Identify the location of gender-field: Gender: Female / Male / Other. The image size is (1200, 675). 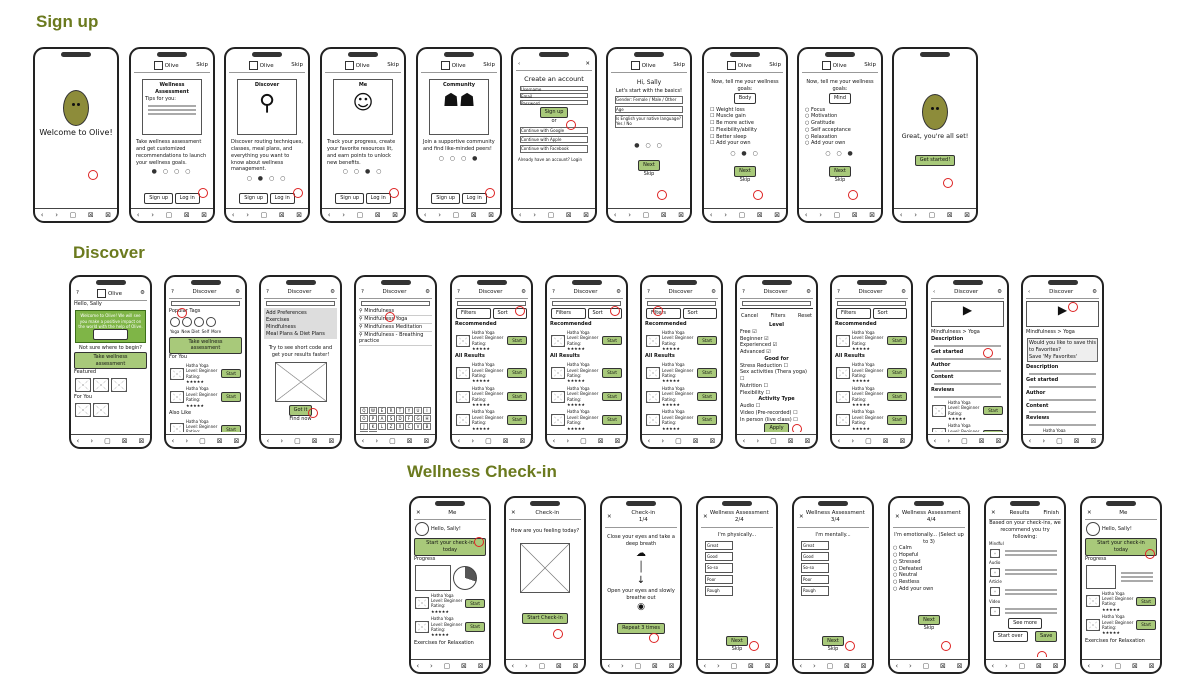
(649, 100).